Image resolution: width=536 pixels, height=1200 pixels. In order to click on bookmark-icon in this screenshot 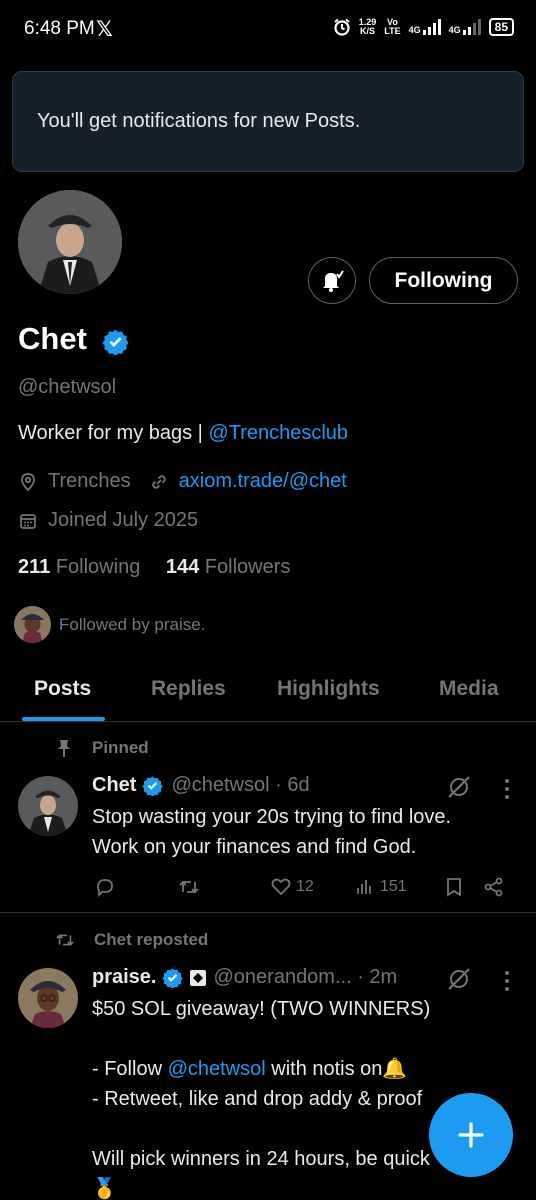, I will do `click(454, 887)`.